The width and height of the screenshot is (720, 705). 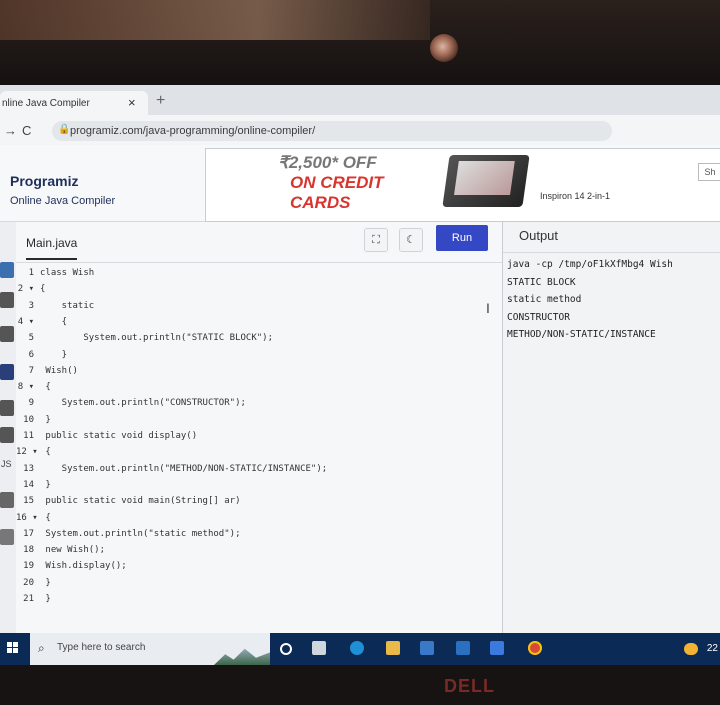 I want to click on code-line: 7 Wish(), so click(x=256, y=371).